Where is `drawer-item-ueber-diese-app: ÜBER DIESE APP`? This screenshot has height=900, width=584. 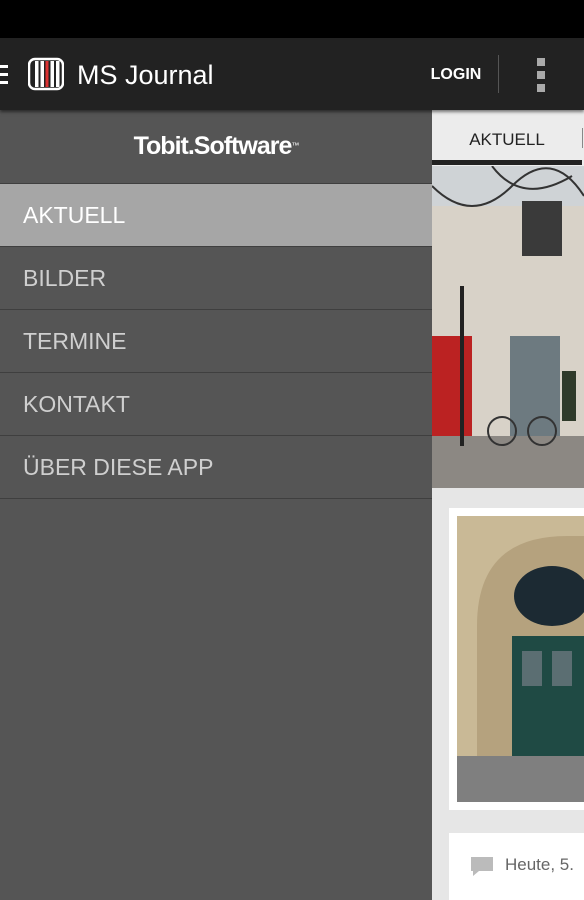 drawer-item-ueber-diese-app: ÜBER DIESE APP is located at coordinates (216, 467).